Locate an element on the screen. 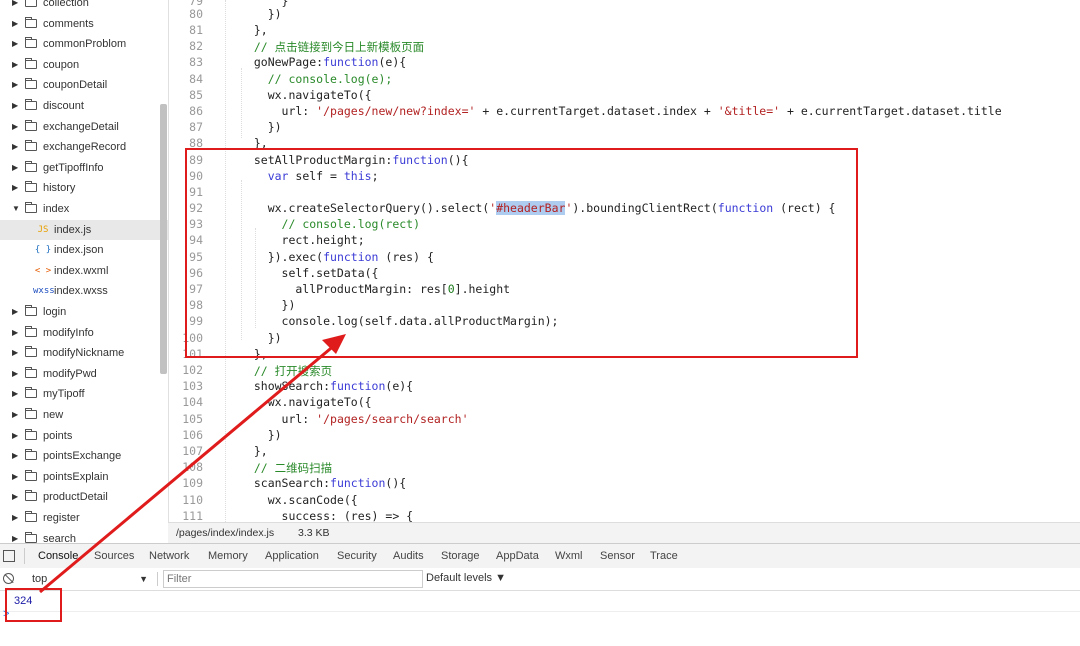 Image resolution: width=1080 pixels, height=646 pixels. folder-modifyPwd: ▶ modifyPwd is located at coordinates (80, 374).